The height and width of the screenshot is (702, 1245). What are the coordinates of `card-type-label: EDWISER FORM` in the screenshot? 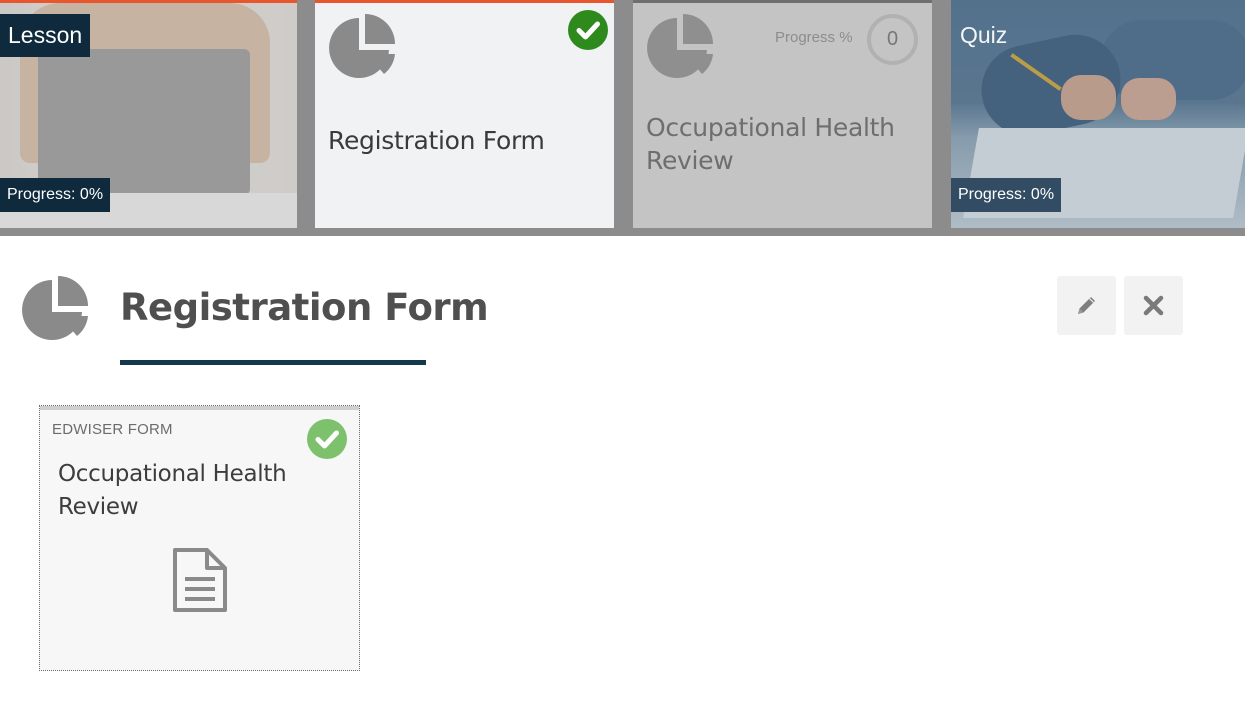 It's located at (112, 429).